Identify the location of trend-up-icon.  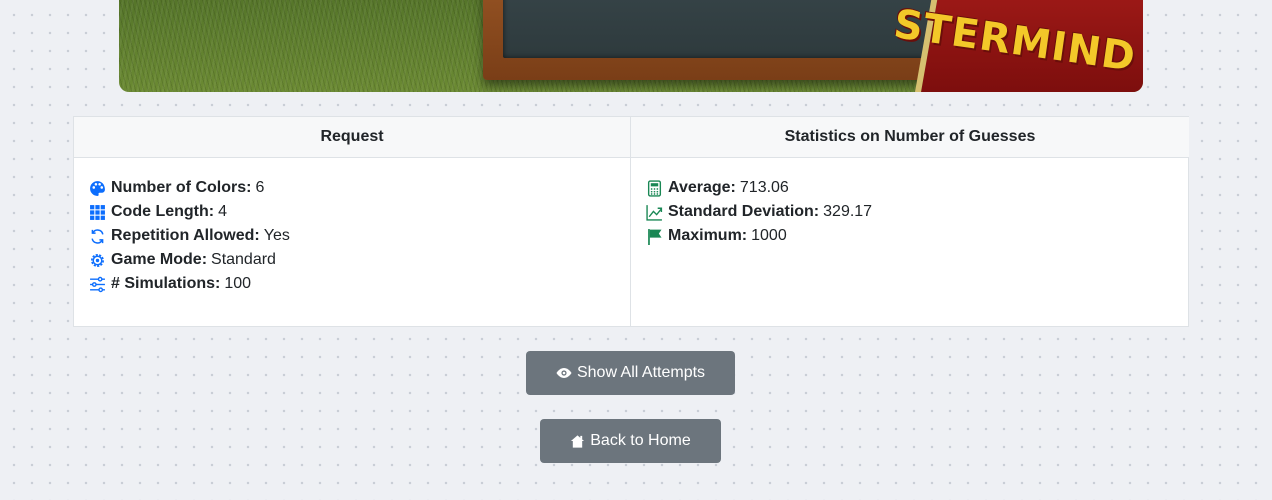
(654, 212).